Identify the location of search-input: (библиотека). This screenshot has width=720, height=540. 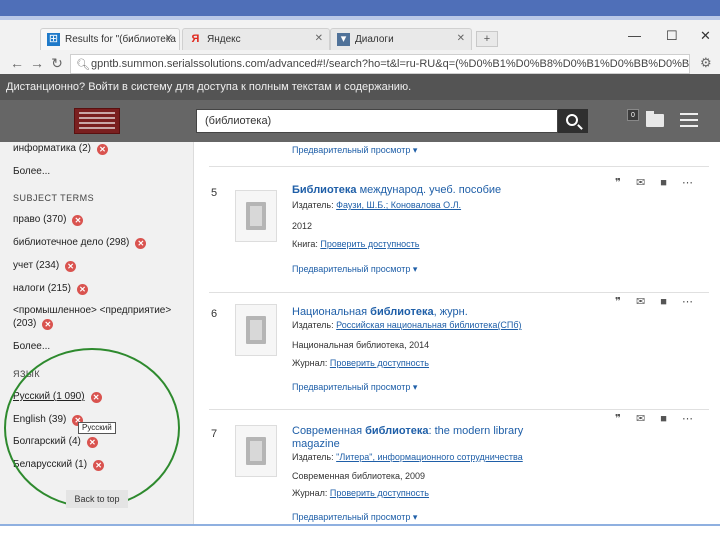
(377, 121).